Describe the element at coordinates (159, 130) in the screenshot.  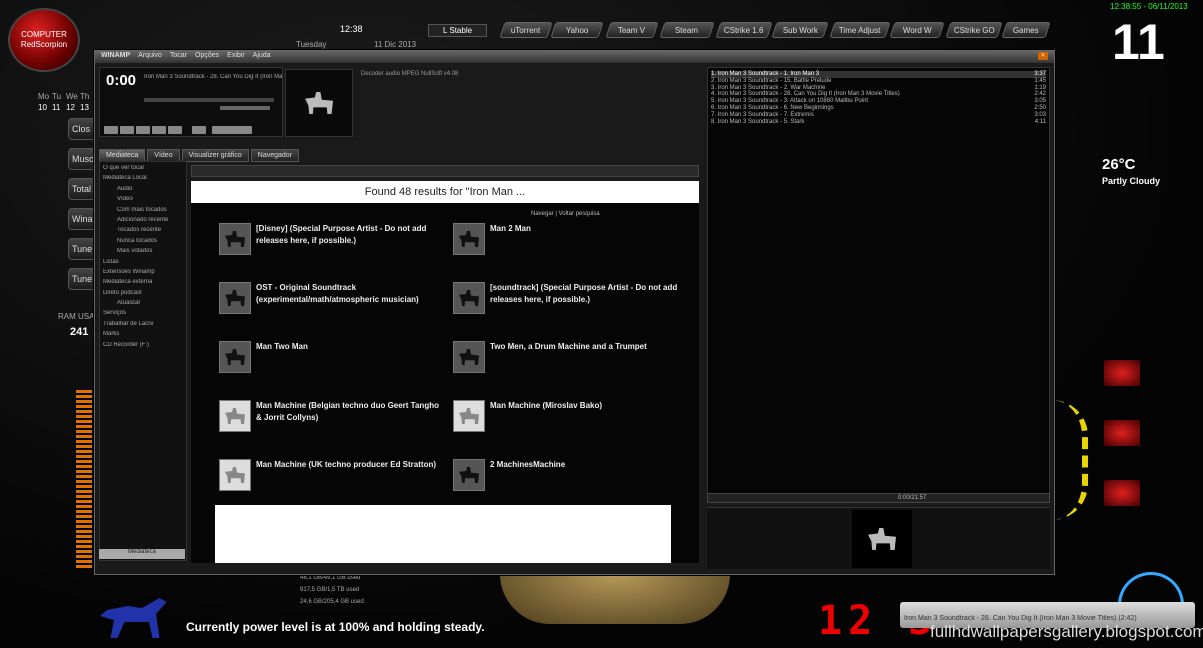
I see `stop-button` at that location.